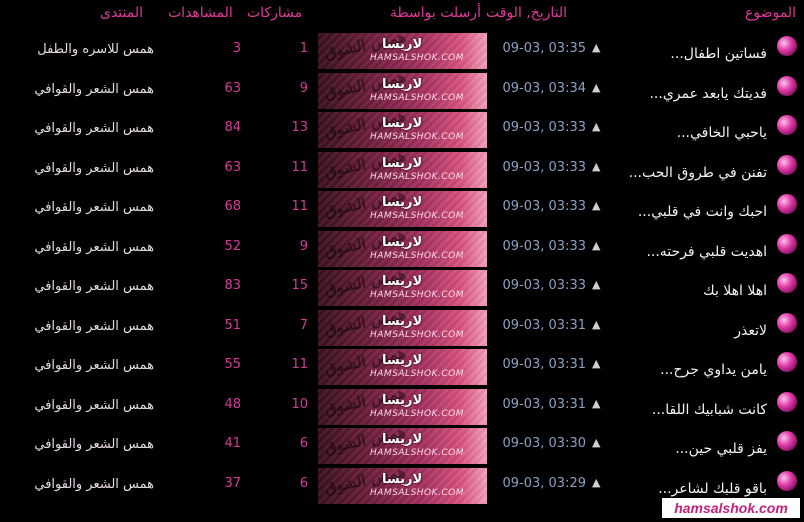 This screenshot has height=522, width=804. I want to click on header-posted-by: أرسلت بواسطة, so click(435, 13).